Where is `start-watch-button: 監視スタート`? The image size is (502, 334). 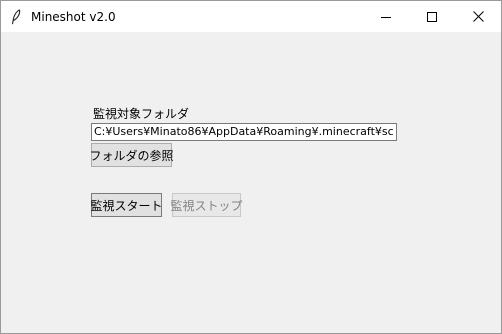 start-watch-button: 監視スタート is located at coordinates (127, 205).